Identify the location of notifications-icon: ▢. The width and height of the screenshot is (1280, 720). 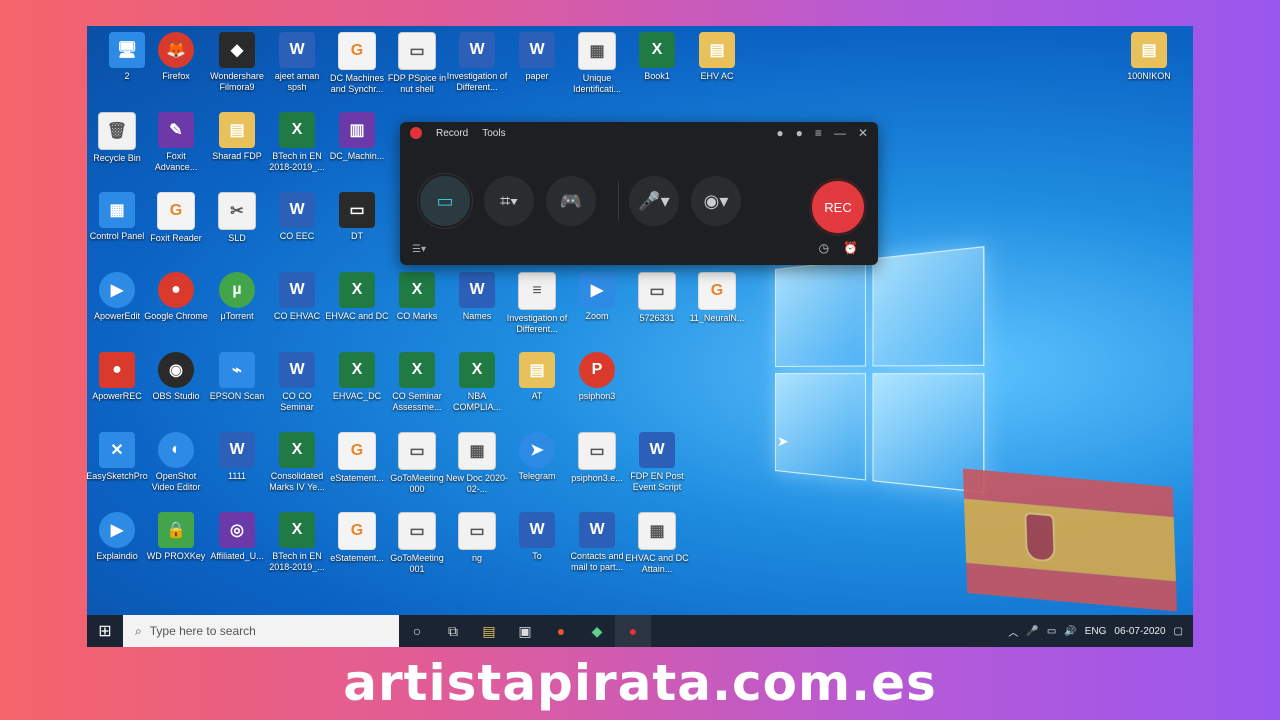
(1178, 631).